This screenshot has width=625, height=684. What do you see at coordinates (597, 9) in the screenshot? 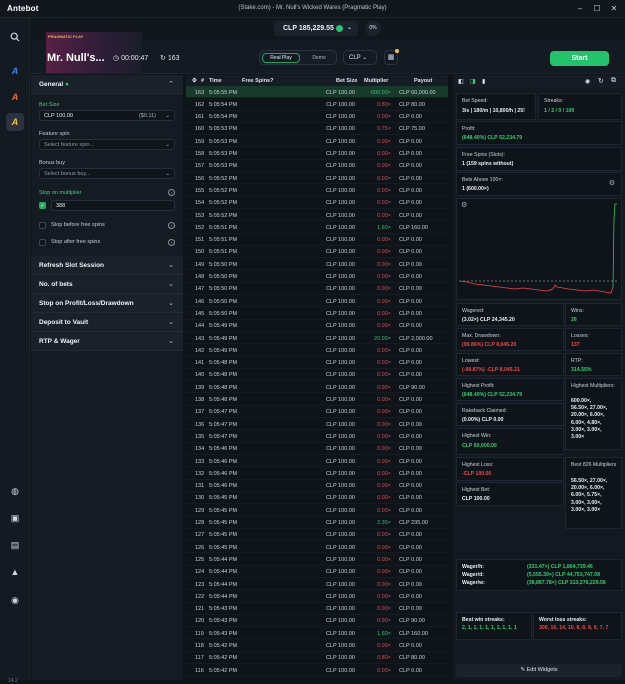
I see `maximize-icon: ☐` at bounding box center [597, 9].